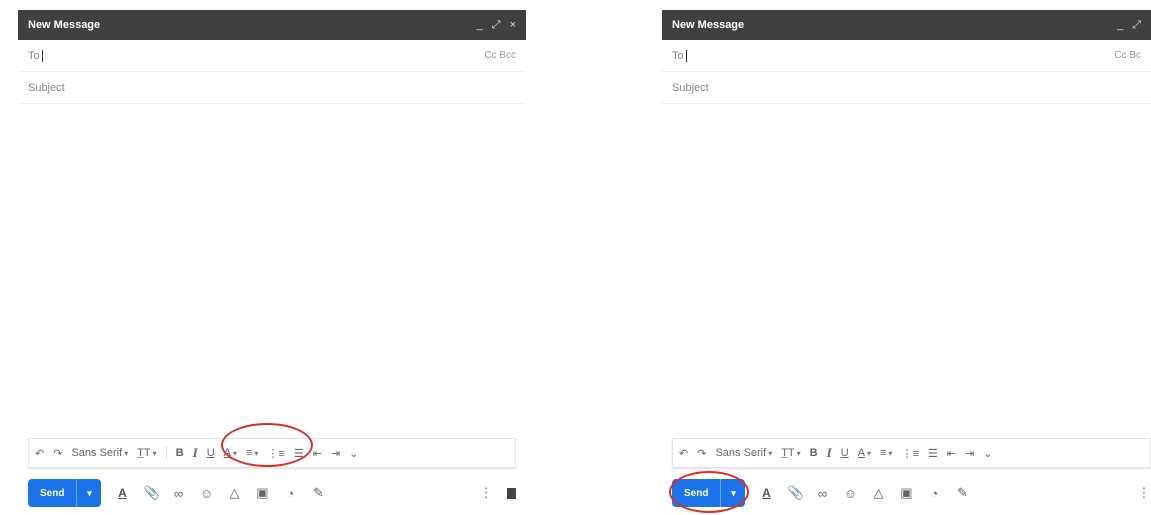 This screenshot has width=1151, height=515. I want to click on compose-titlebar: New Message _ ⤢, so click(906, 25).